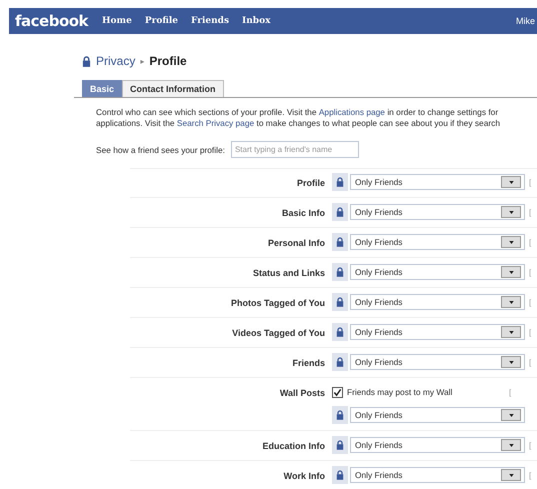  What do you see at coordinates (302, 213) in the screenshot?
I see `setting-label: Basic Info` at bounding box center [302, 213].